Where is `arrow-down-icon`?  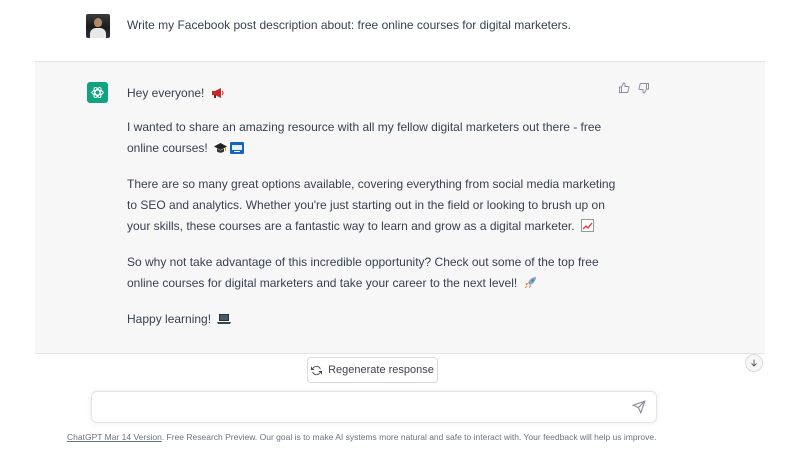 arrow-down-icon is located at coordinates (754, 363).